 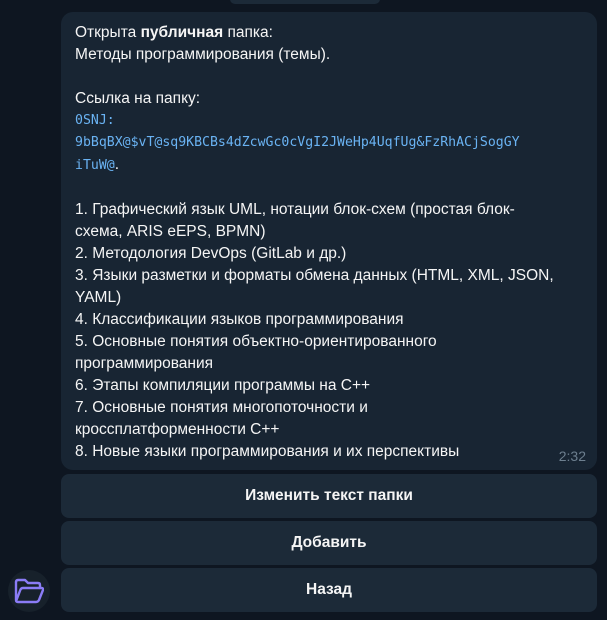 I want to click on folder-name: Методы программирования (темы)., so click(x=203, y=54).